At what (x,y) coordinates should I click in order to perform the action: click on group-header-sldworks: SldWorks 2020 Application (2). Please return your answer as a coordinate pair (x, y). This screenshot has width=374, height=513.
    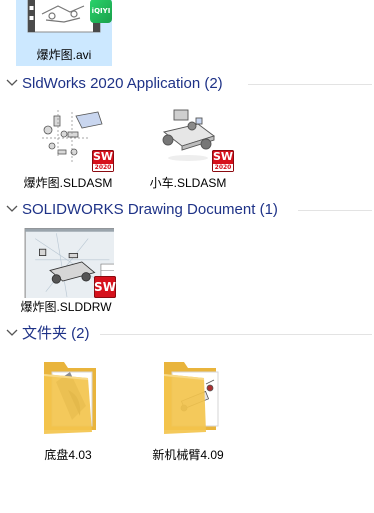
    Looking at the image, I should click on (187, 84).